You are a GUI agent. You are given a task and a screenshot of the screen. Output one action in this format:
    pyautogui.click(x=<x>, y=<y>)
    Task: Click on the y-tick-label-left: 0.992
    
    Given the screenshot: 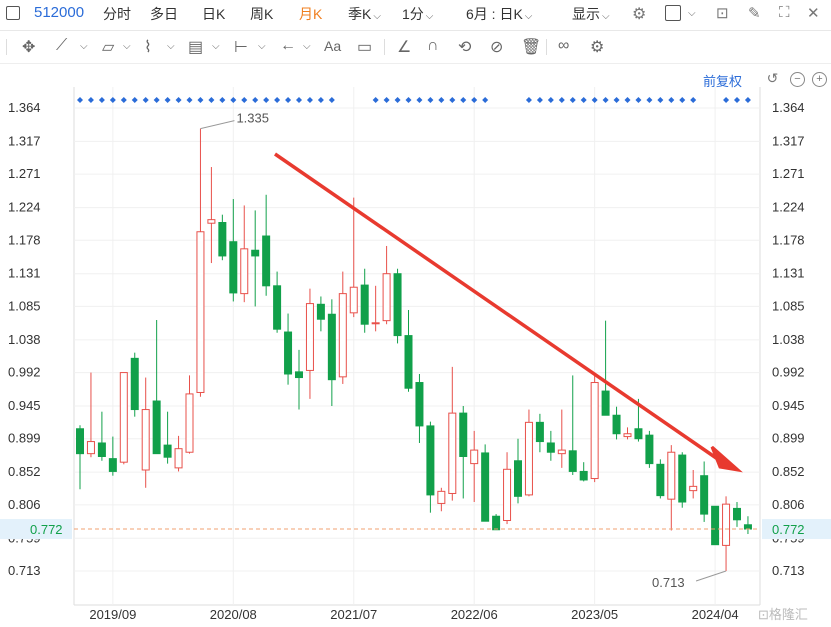 What is the action you would take?
    pyautogui.click(x=24, y=372)
    